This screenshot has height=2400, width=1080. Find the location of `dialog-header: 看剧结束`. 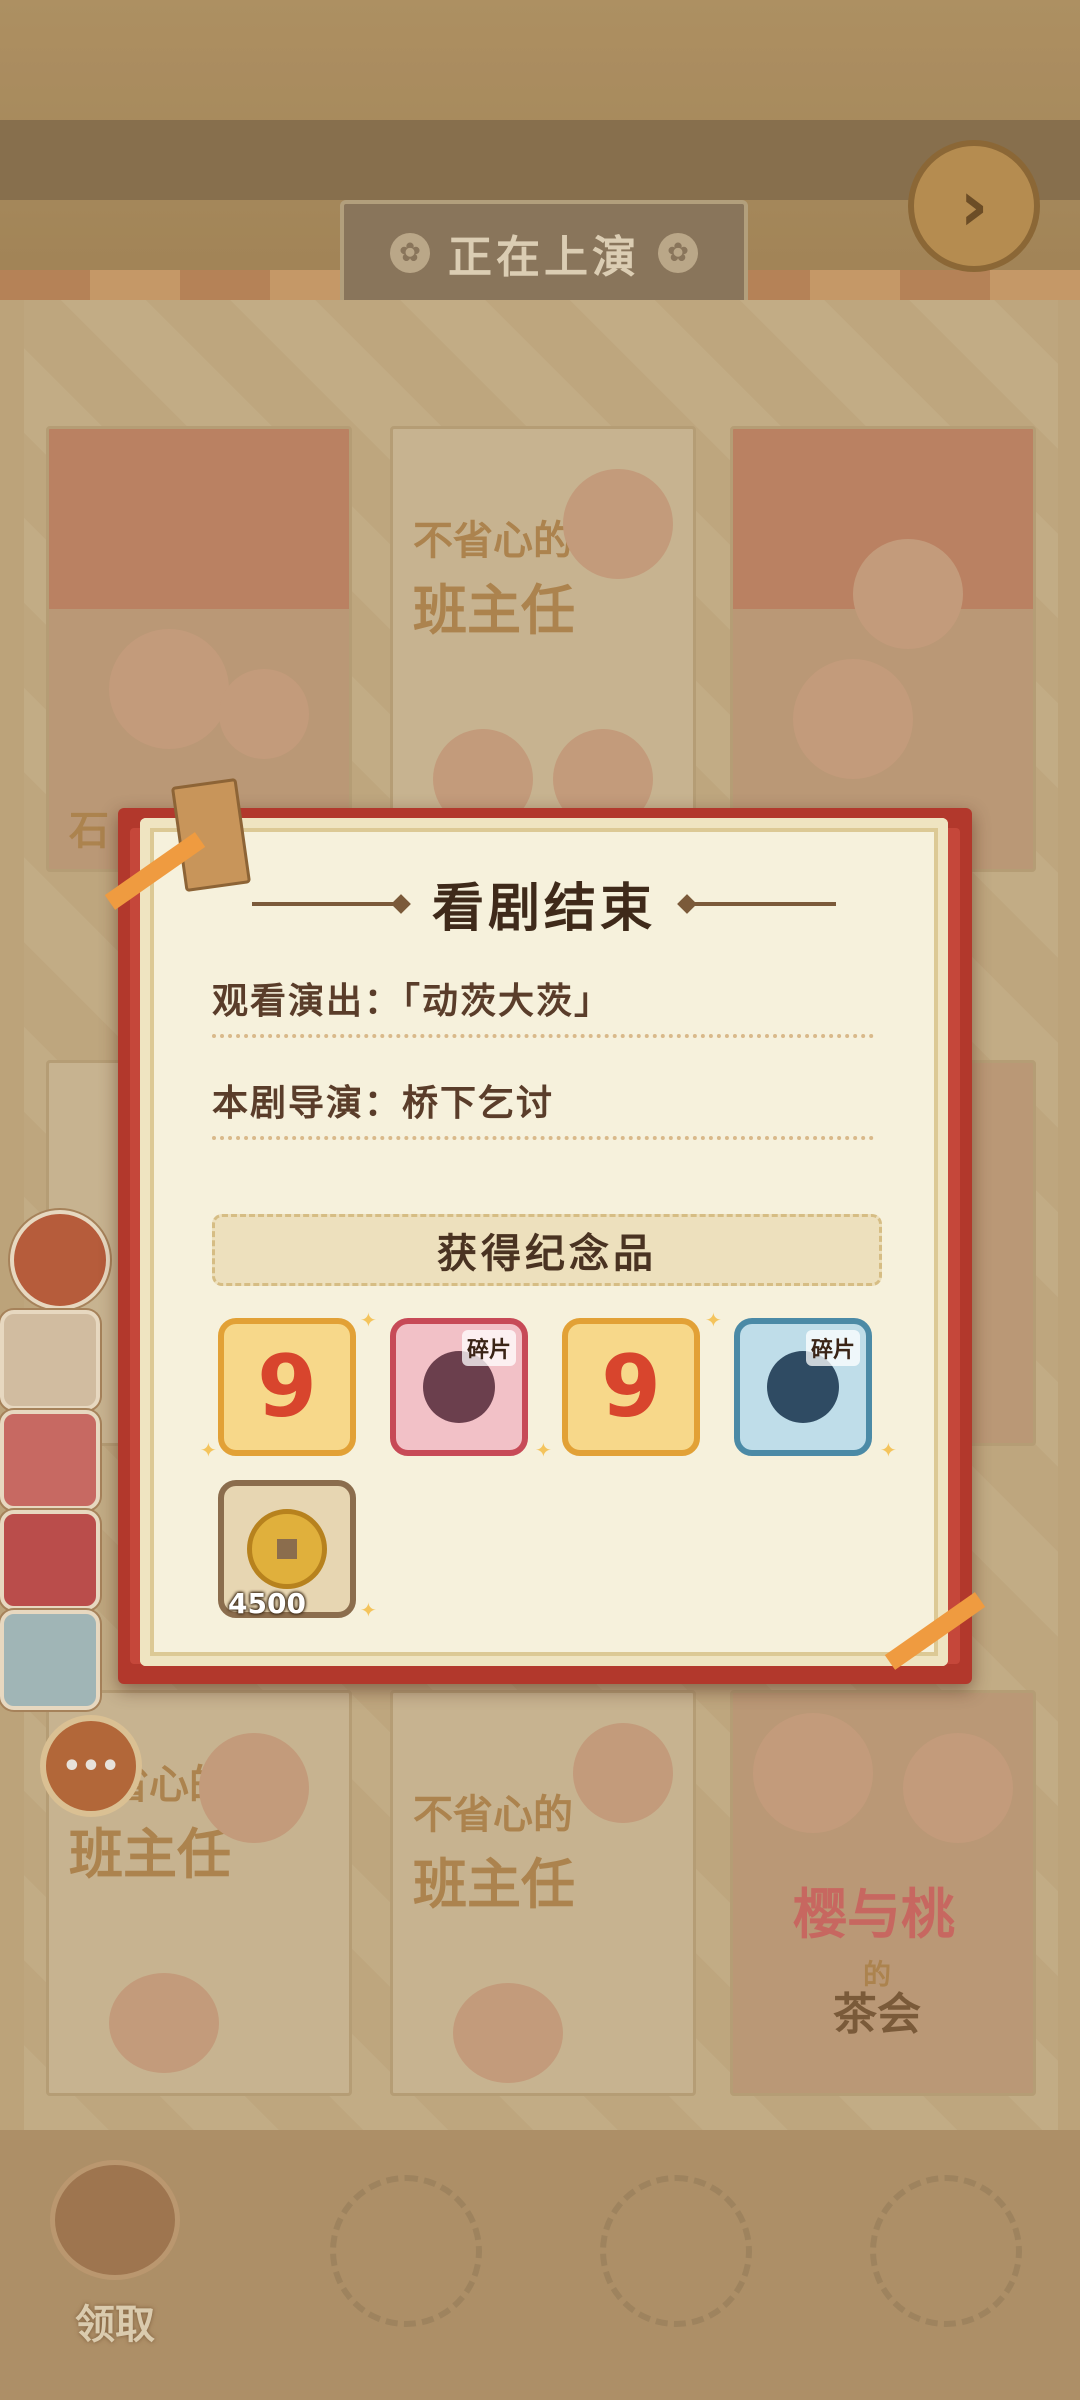

dialog-header: 看剧结束 is located at coordinates (544, 903).